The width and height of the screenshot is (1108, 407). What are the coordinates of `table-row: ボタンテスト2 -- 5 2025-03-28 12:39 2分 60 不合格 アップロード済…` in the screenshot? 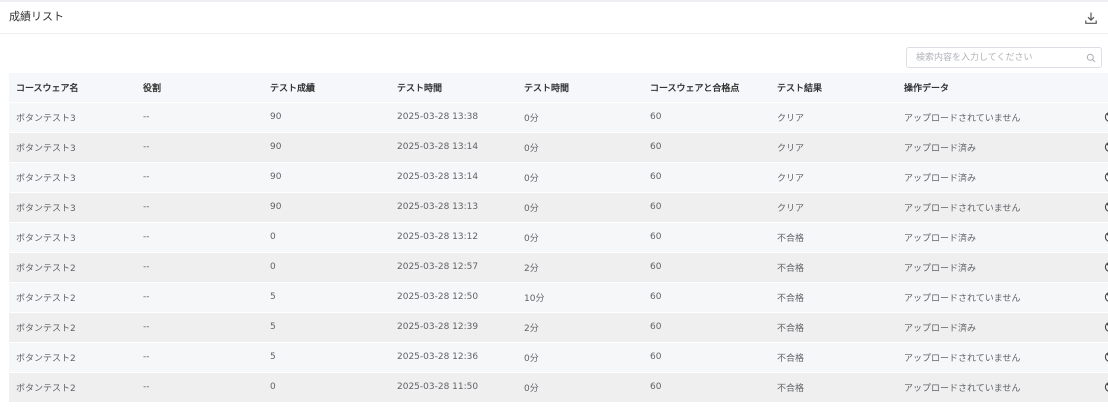 It's located at (558, 327).